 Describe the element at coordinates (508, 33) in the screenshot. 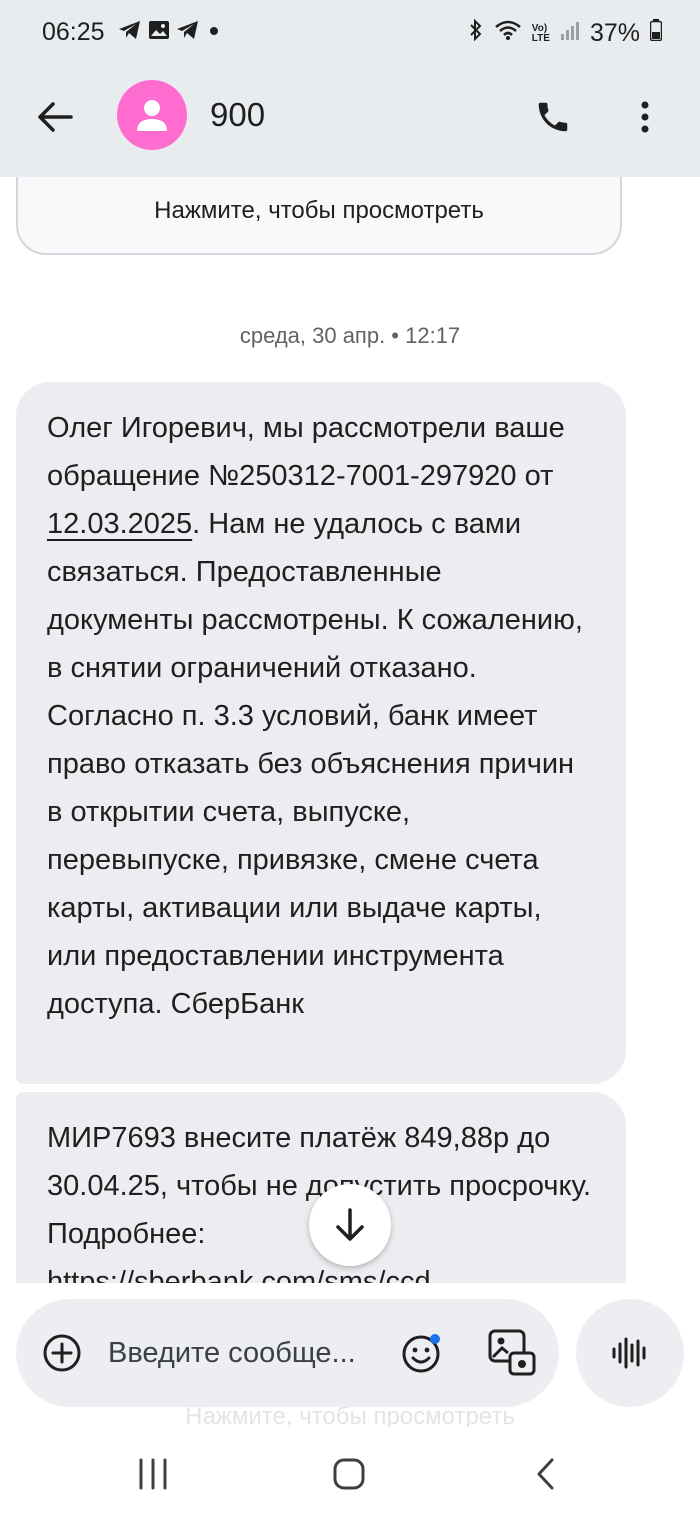

I see `wifi-icon` at that location.